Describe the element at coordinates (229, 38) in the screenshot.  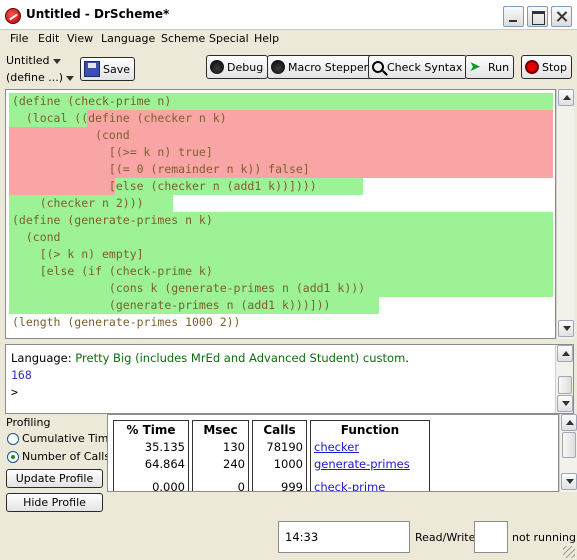
I see `menu-special: Special` at that location.